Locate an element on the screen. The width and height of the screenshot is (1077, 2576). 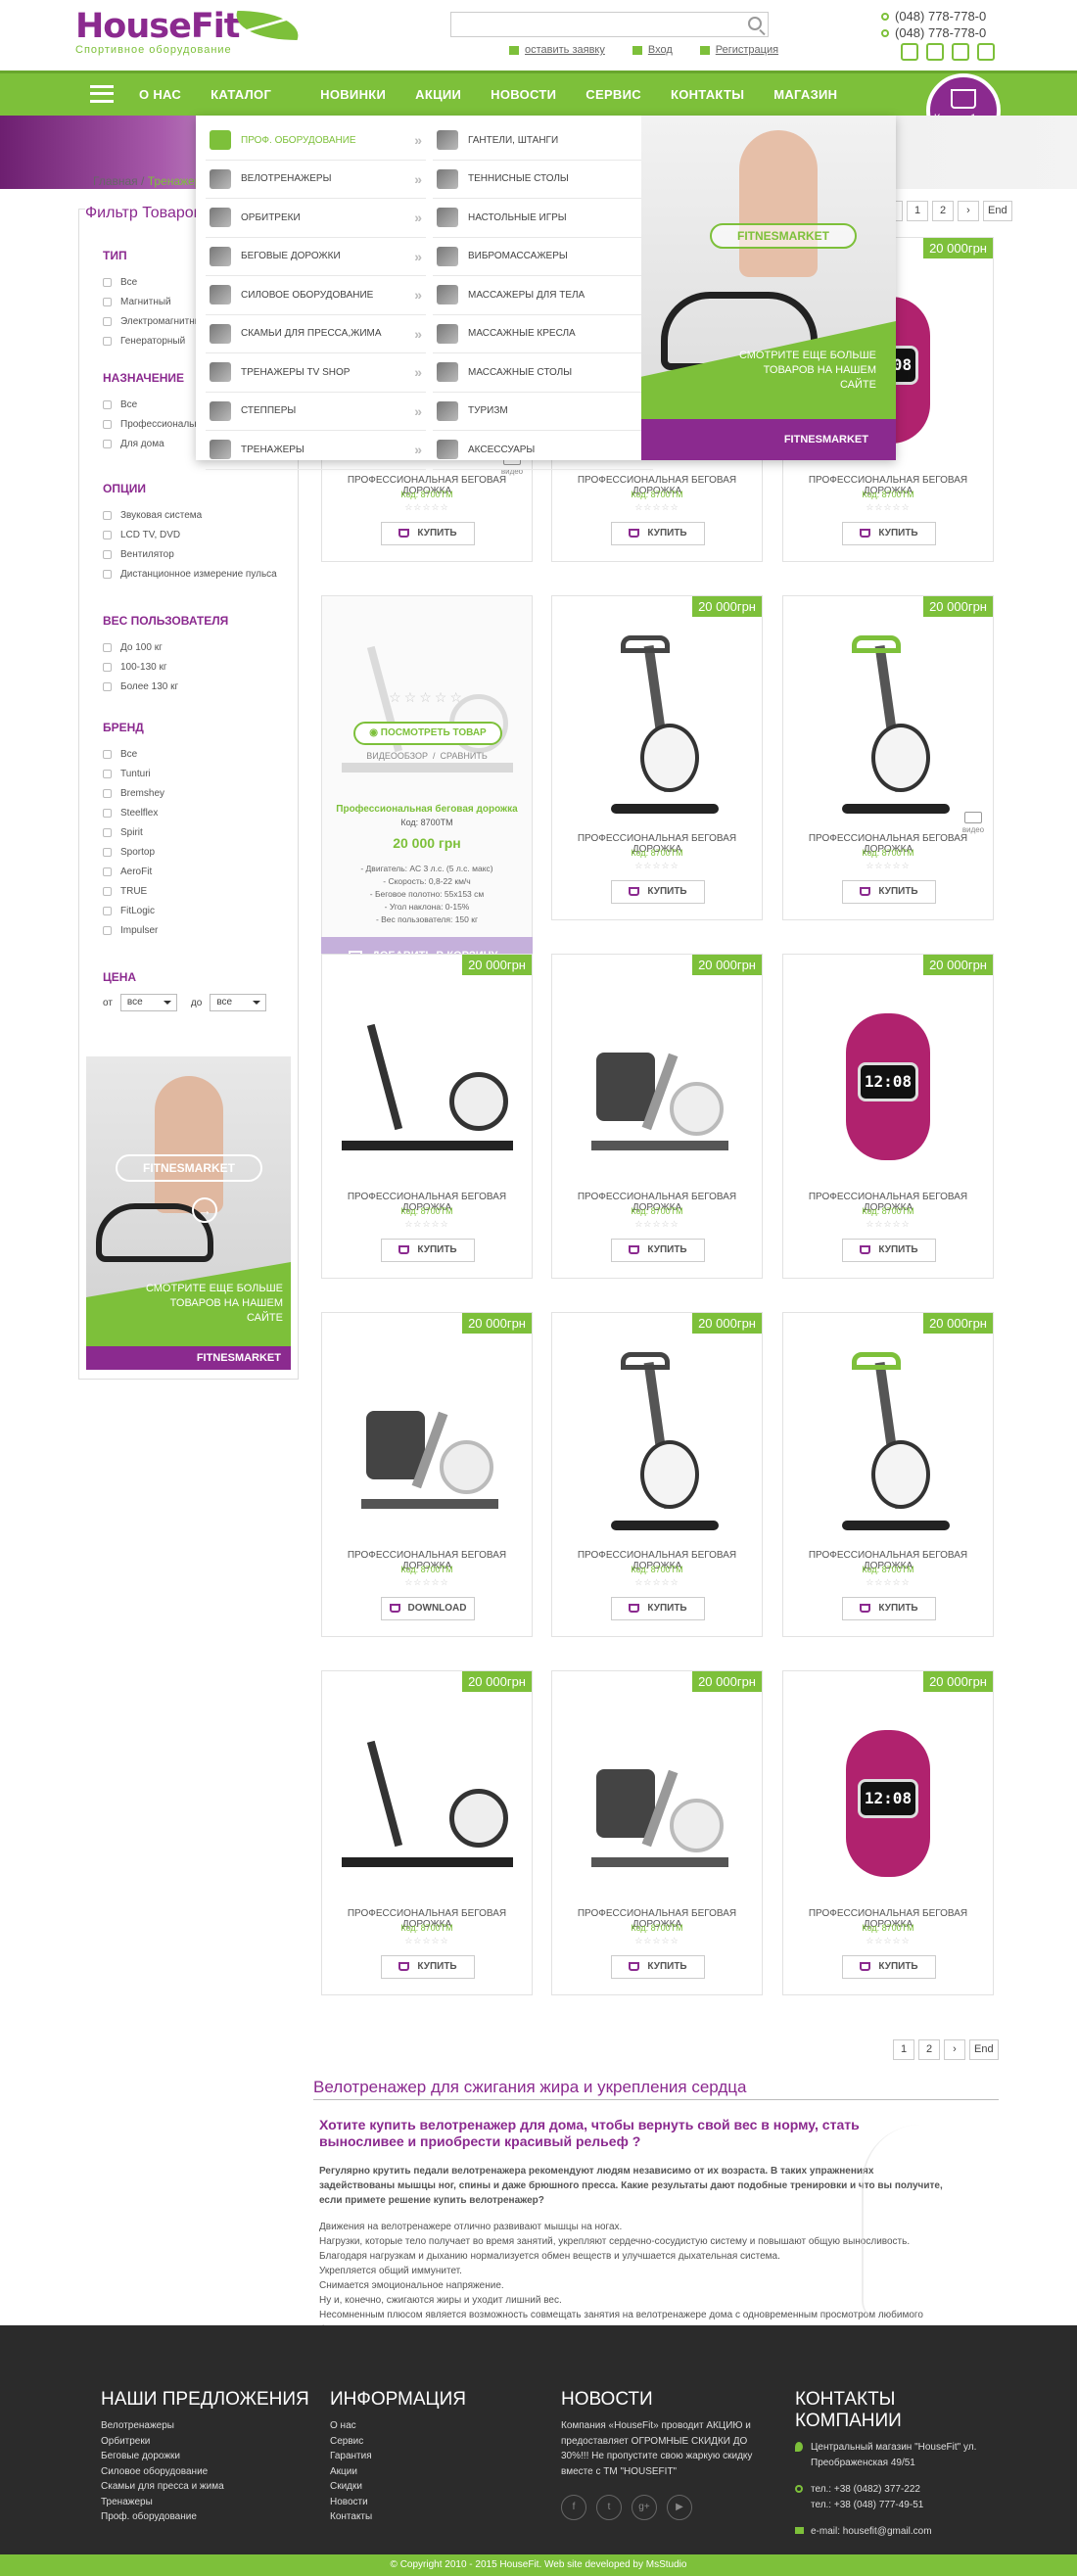
mega-item: СКАМЬИ ДЛЯ ПРЕССА,ЖИМА» is located at coordinates (316, 334).